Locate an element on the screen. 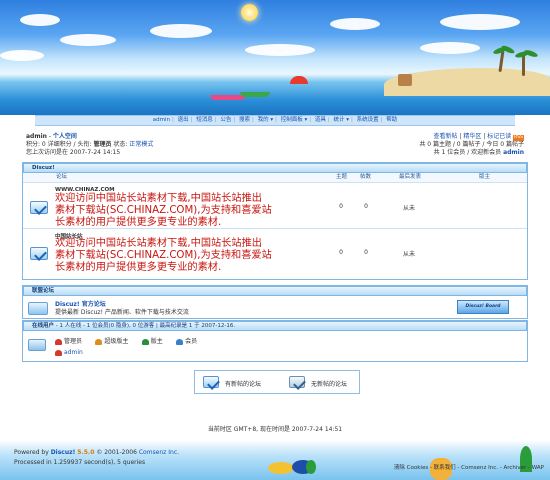 The image size is (550, 480). user-group-legend: 管理员 超级版主 版主 会员 is located at coordinates (126, 340).